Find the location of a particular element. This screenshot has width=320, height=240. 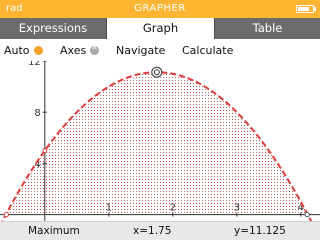

tab-table: Table is located at coordinates (267, 28).